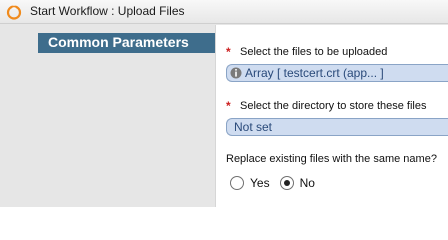 The height and width of the screenshot is (240, 448). What do you see at coordinates (253, 127) in the screenshot?
I see `directory-field-value: Not set` at bounding box center [253, 127].